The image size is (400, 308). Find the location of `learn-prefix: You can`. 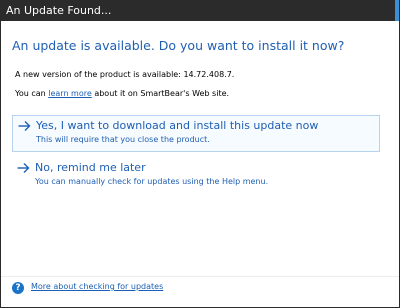

learn-prefix: You can is located at coordinates (32, 93).